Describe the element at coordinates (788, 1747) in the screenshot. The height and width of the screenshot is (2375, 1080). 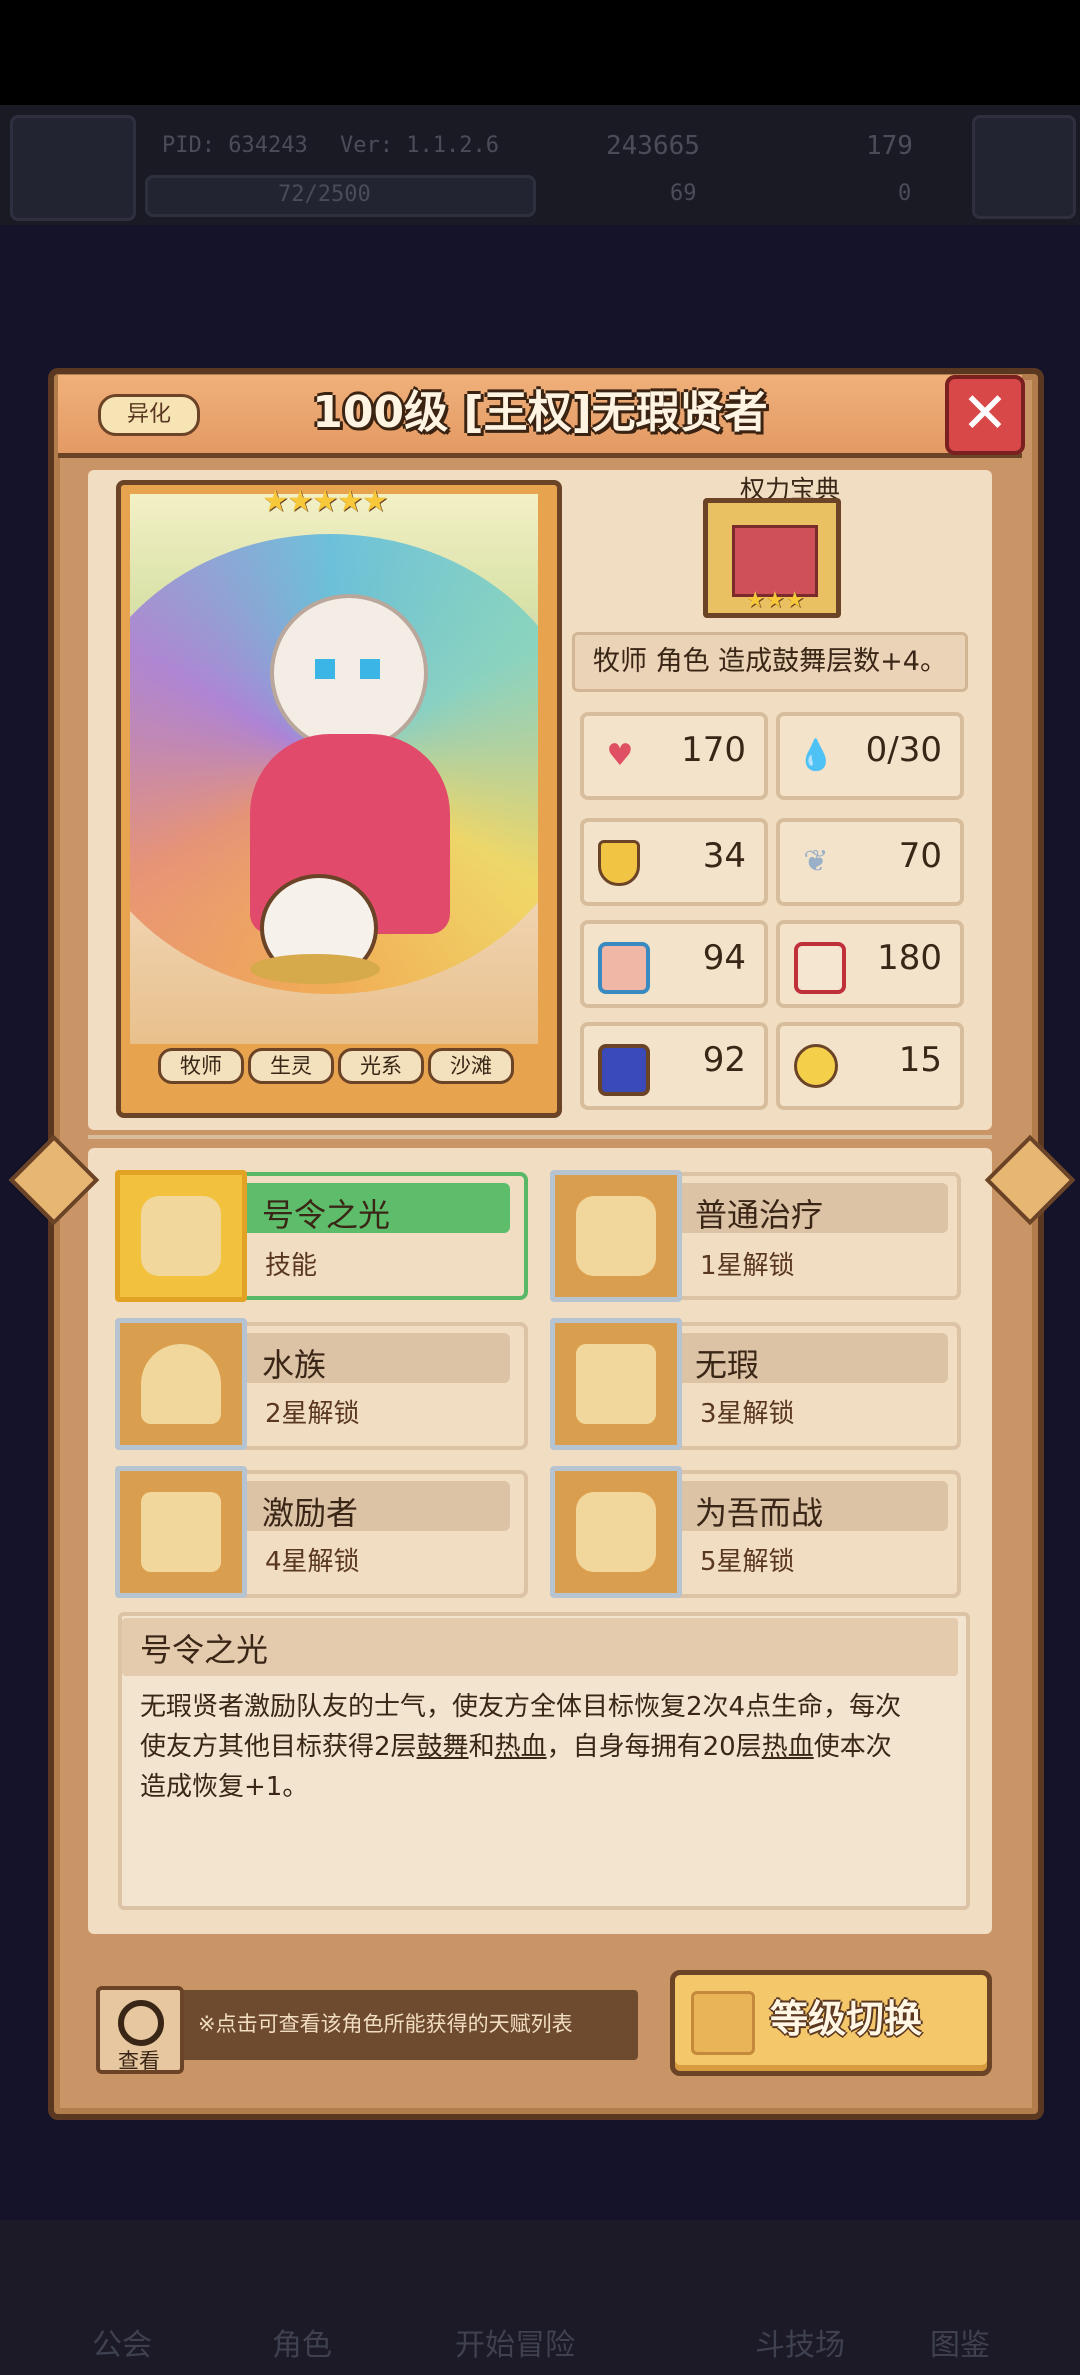
I see `keyword-fervor-2: 热血` at that location.